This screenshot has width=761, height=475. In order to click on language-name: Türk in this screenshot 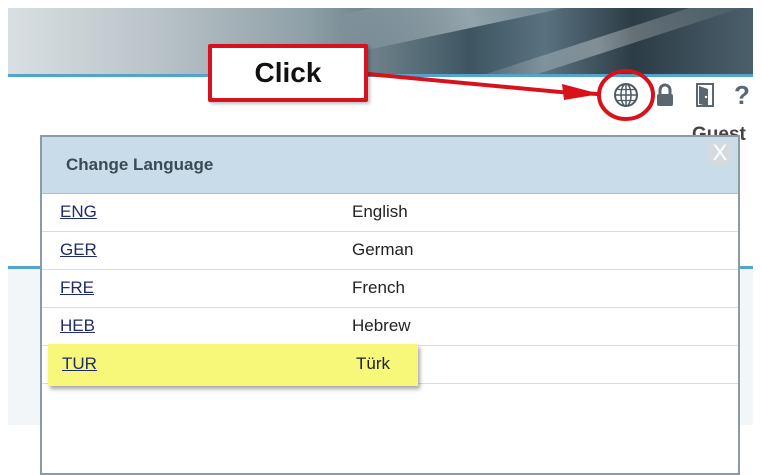, I will do `click(373, 363)`.